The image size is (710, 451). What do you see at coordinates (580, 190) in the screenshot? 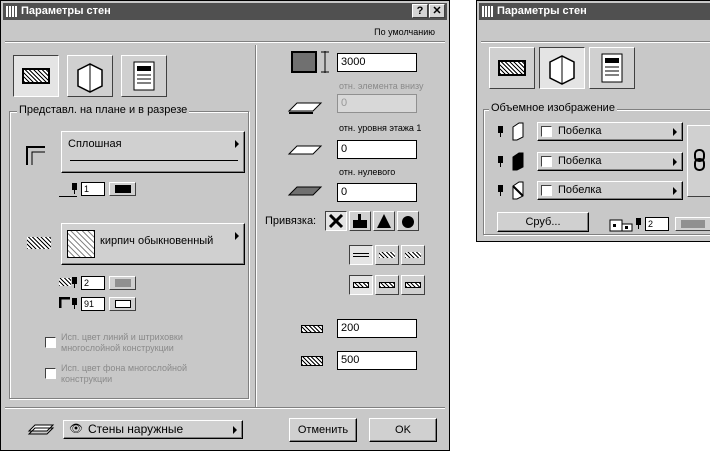
I see `material-3-value: Побелка` at bounding box center [580, 190].